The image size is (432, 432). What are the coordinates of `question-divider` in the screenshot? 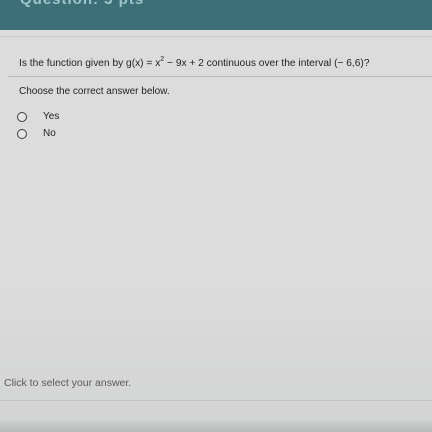 It's located at (220, 76).